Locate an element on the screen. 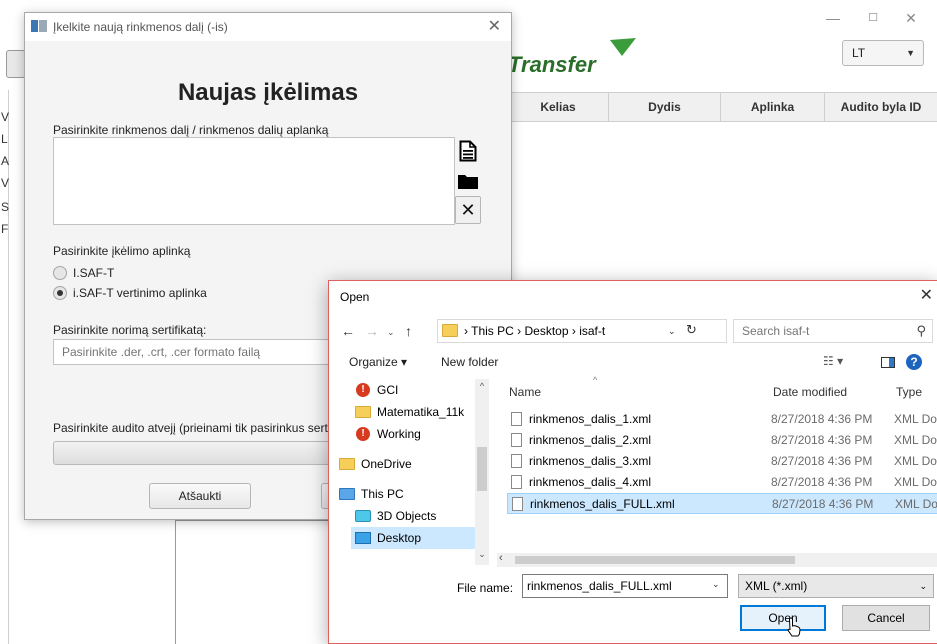 This screenshot has height=644, width=937. breadcrumb-isaf-t: isaf-t is located at coordinates (592, 331).